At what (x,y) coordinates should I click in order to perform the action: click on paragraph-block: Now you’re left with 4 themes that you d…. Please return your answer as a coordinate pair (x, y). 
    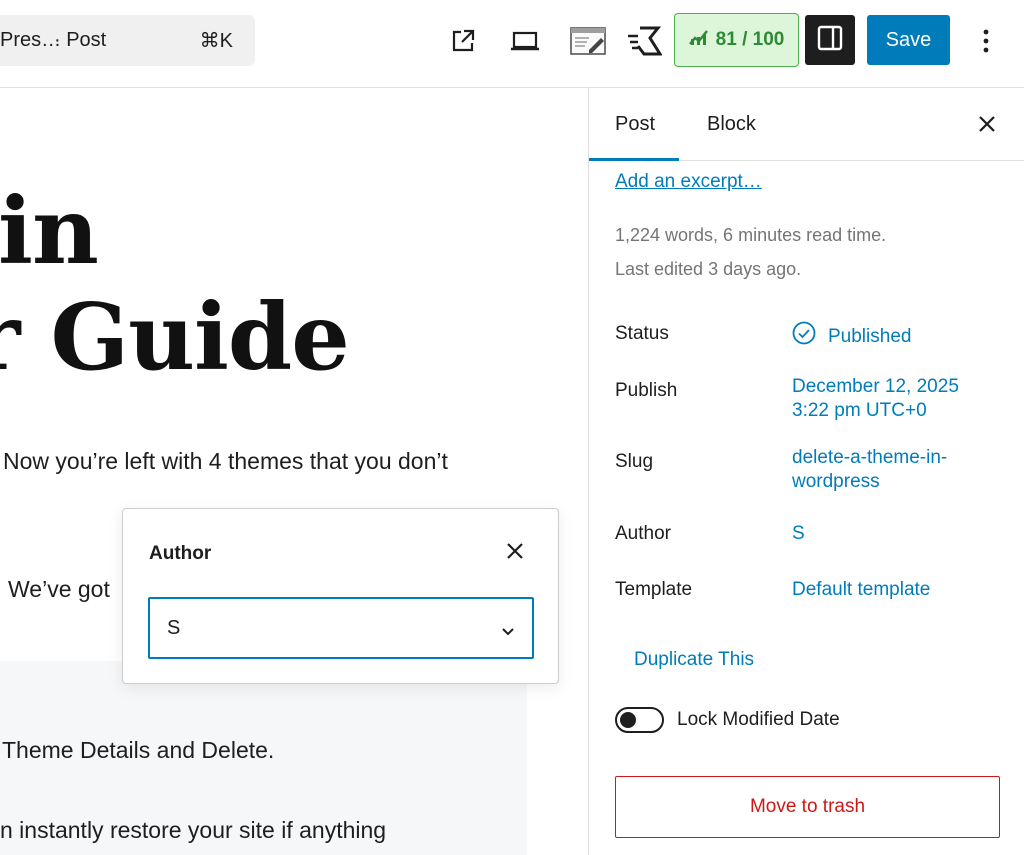
    Looking at the image, I should click on (225, 461).